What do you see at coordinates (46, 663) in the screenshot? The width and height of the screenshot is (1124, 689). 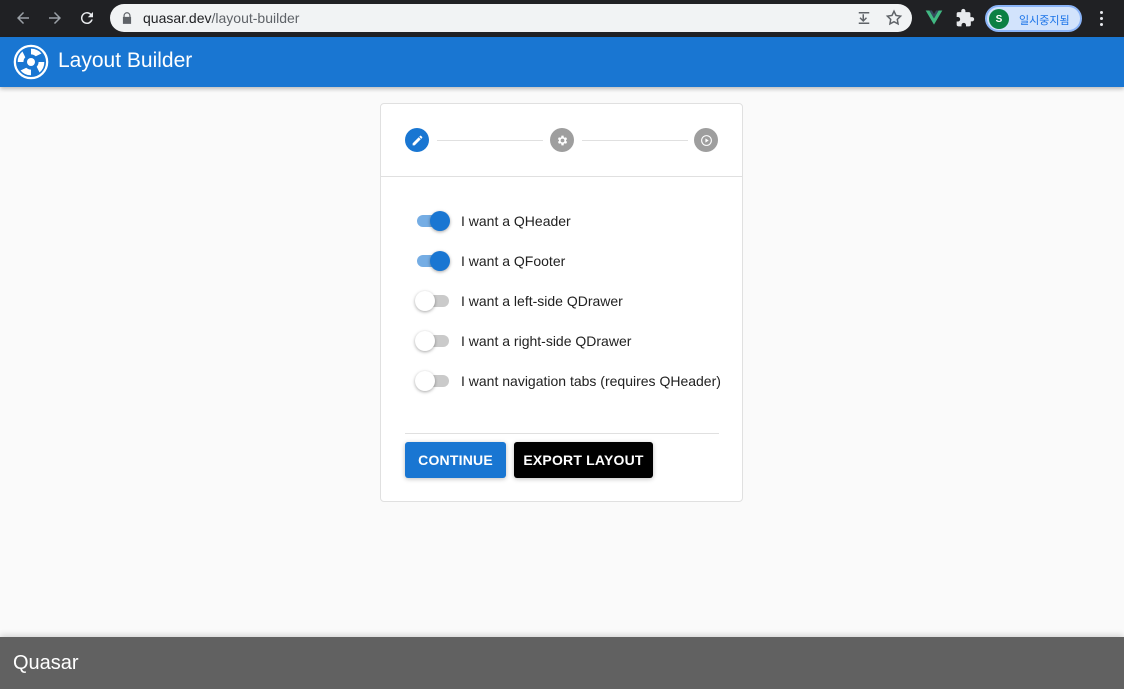 I see `footer-title: Quasar` at bounding box center [46, 663].